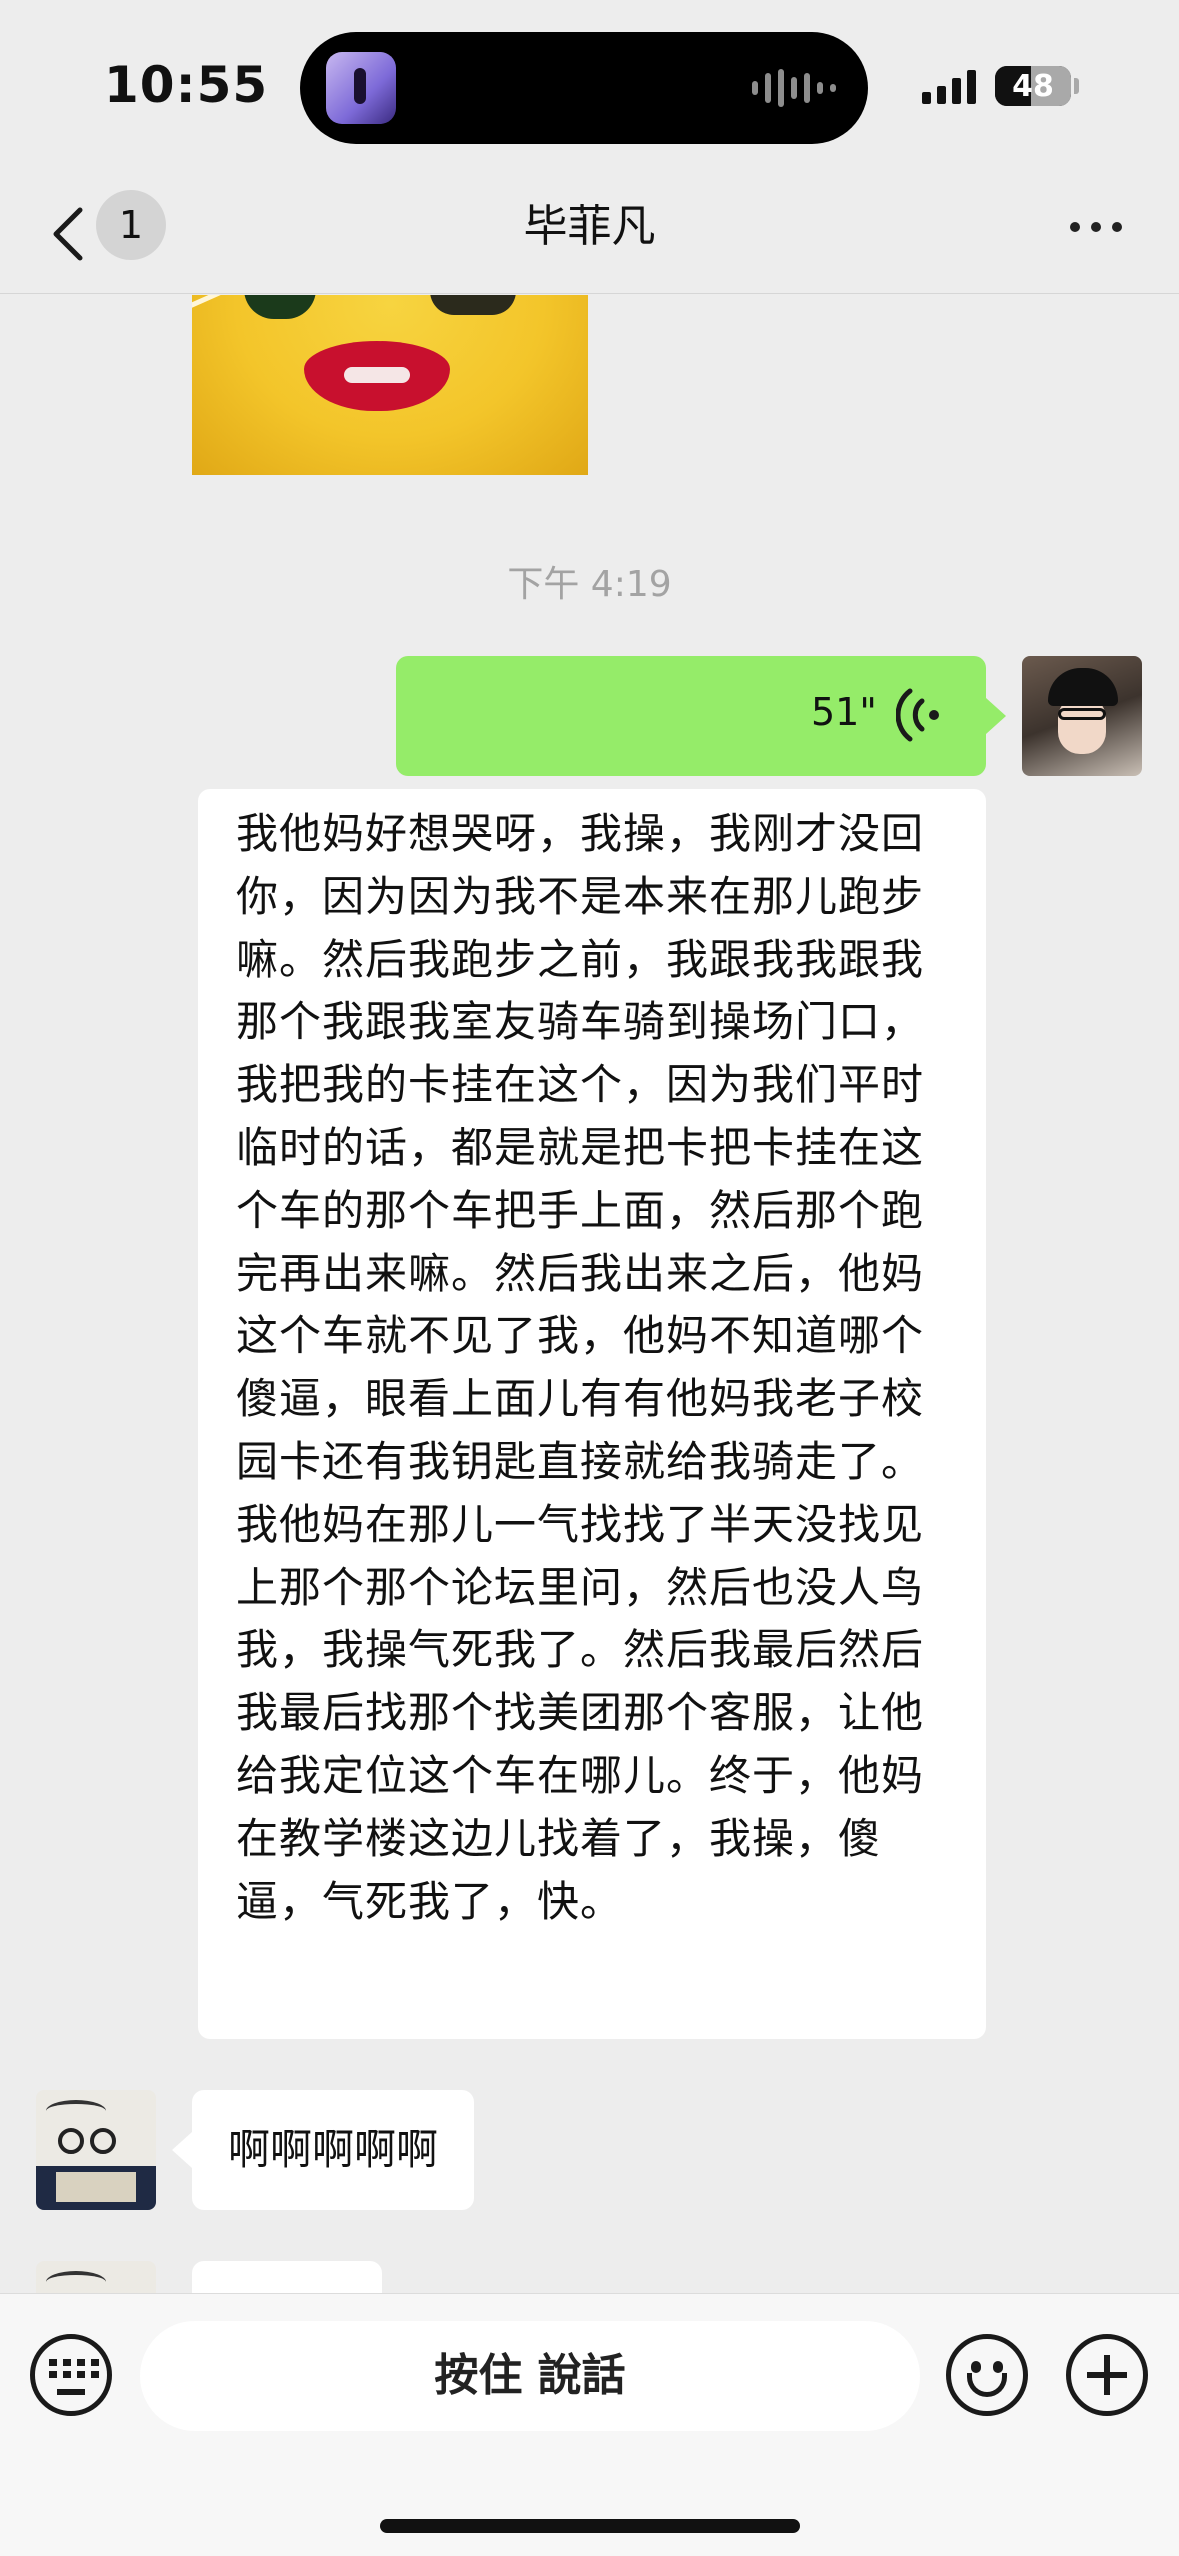  I want to click on home-indicator, so click(590, 2526).